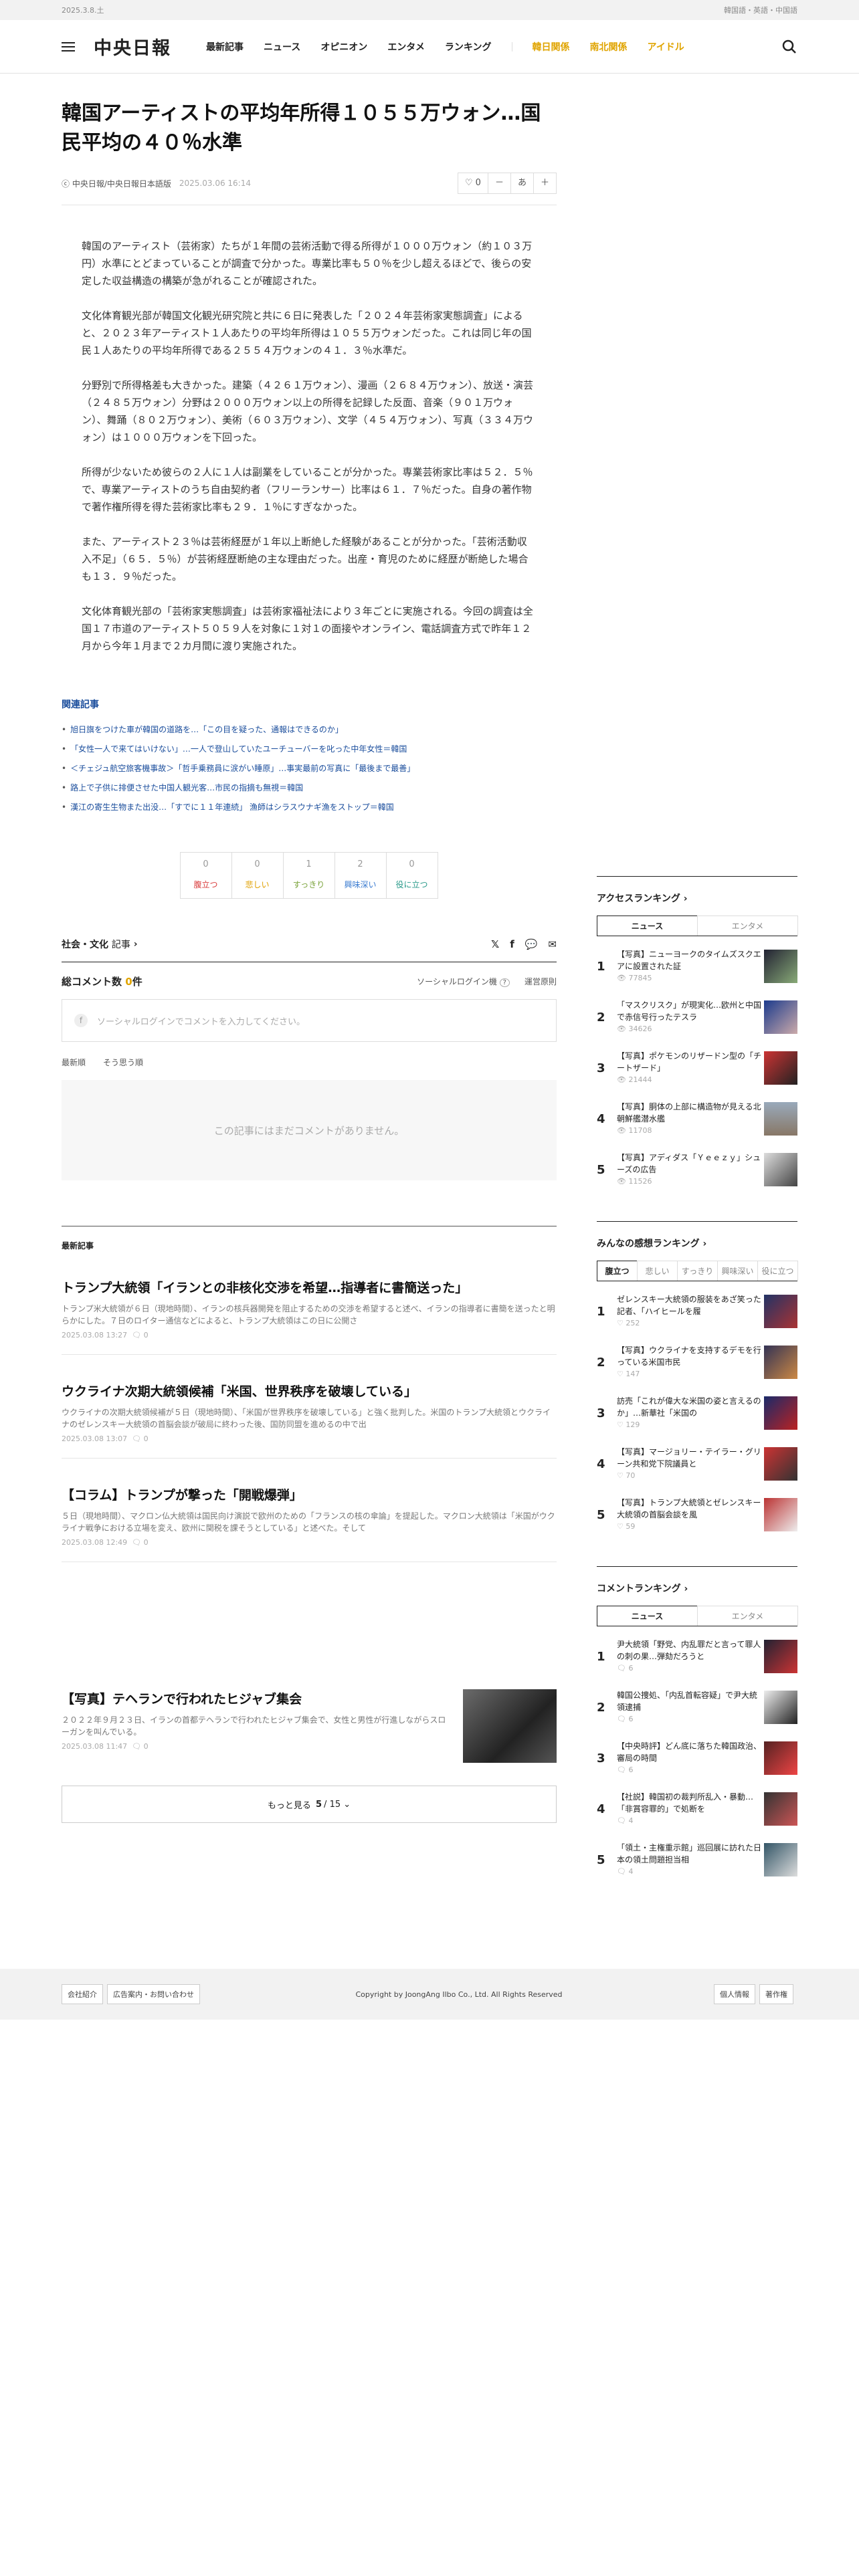 The image size is (859, 2576). I want to click on section-suffix: 記事, so click(120, 945).